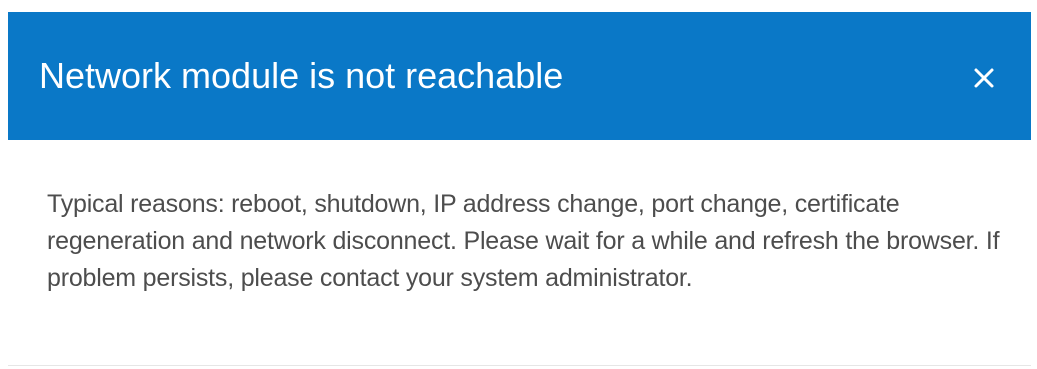 This screenshot has width=1037, height=369. I want to click on close-icon, so click(984, 78).